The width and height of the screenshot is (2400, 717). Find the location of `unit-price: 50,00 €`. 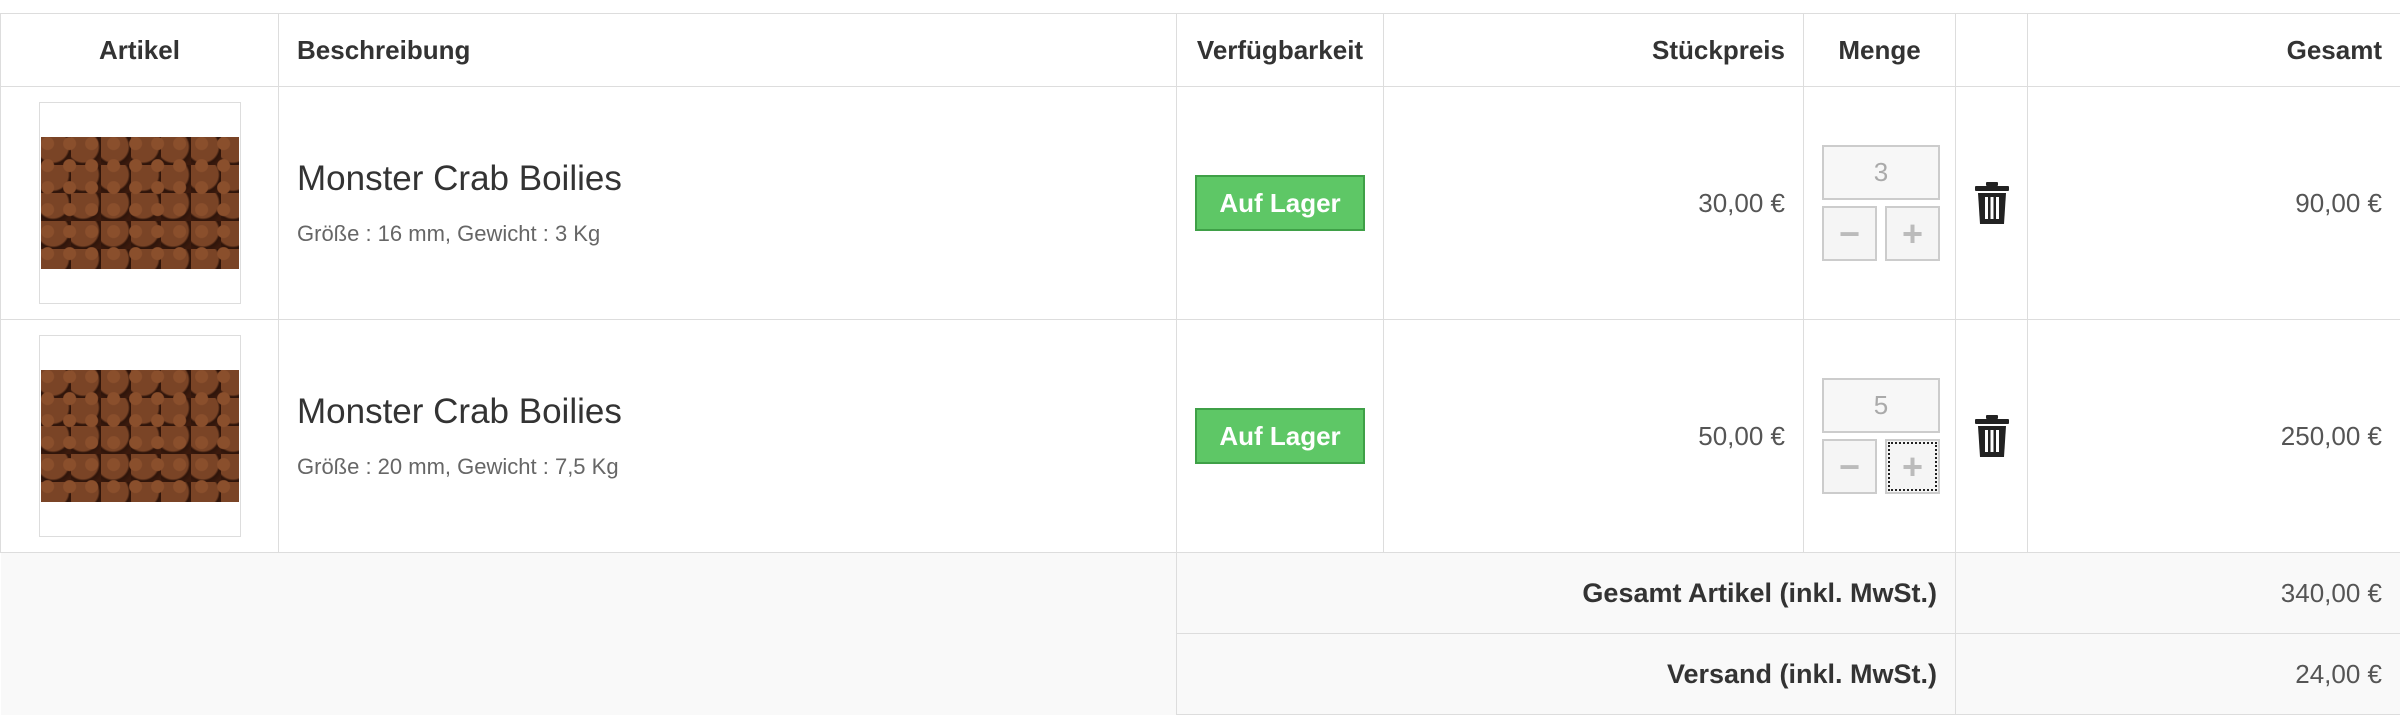

unit-price: 50,00 € is located at coordinates (1741, 435).